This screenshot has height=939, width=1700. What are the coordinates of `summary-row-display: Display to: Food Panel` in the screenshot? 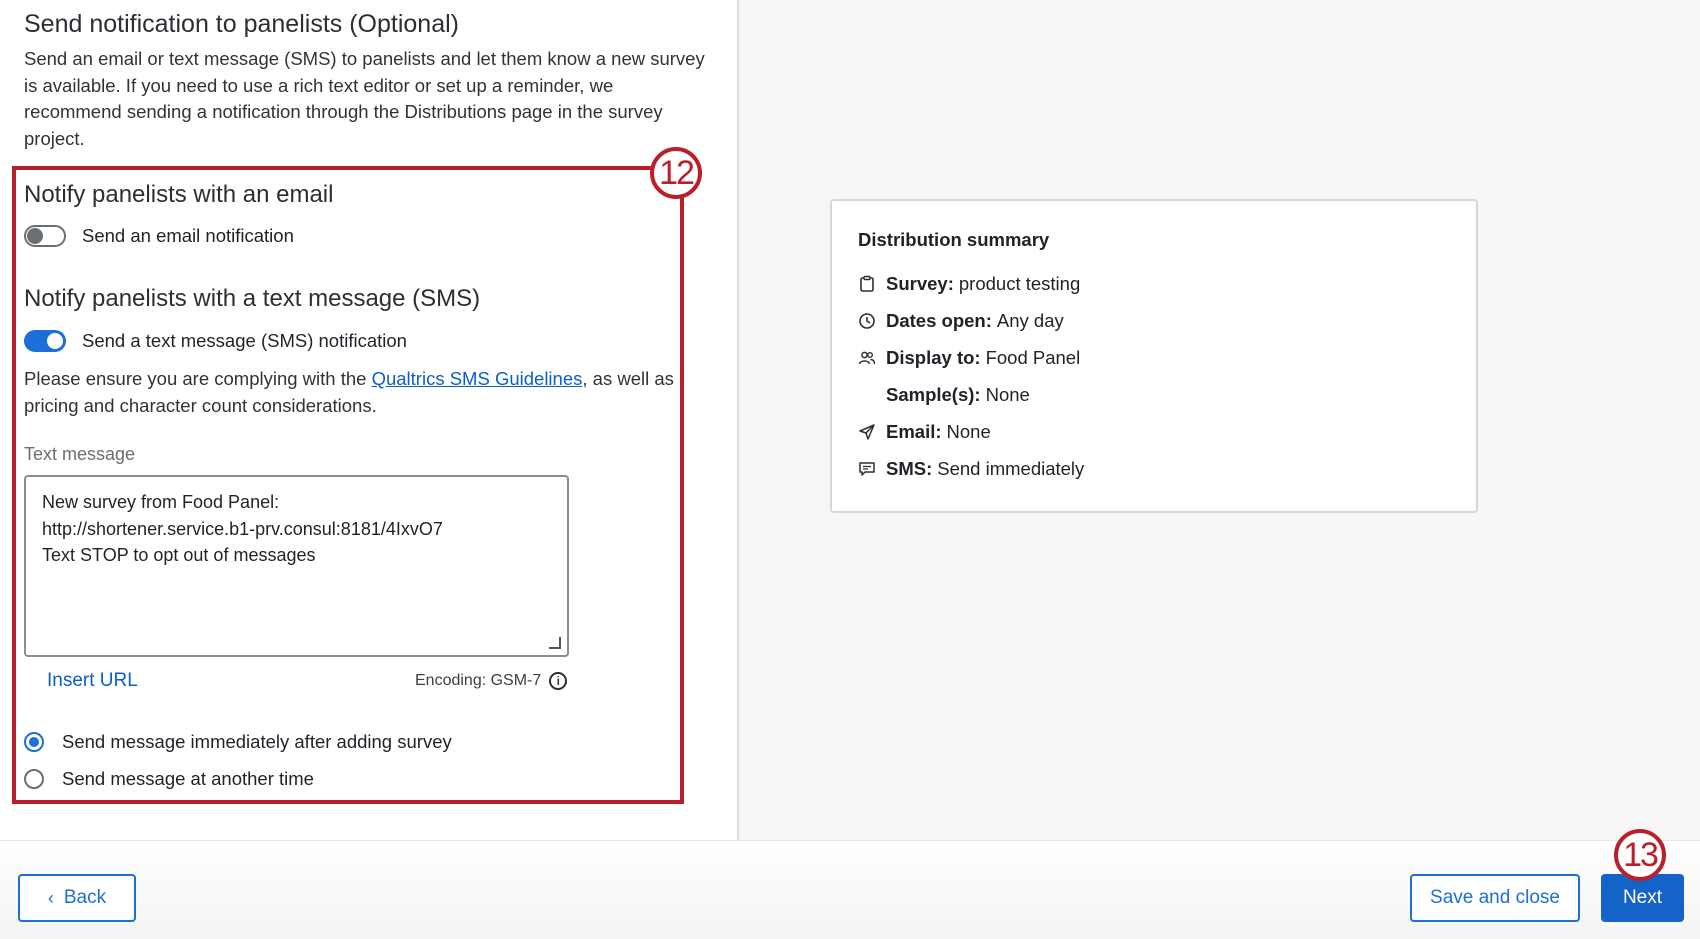 It's located at (969, 358).